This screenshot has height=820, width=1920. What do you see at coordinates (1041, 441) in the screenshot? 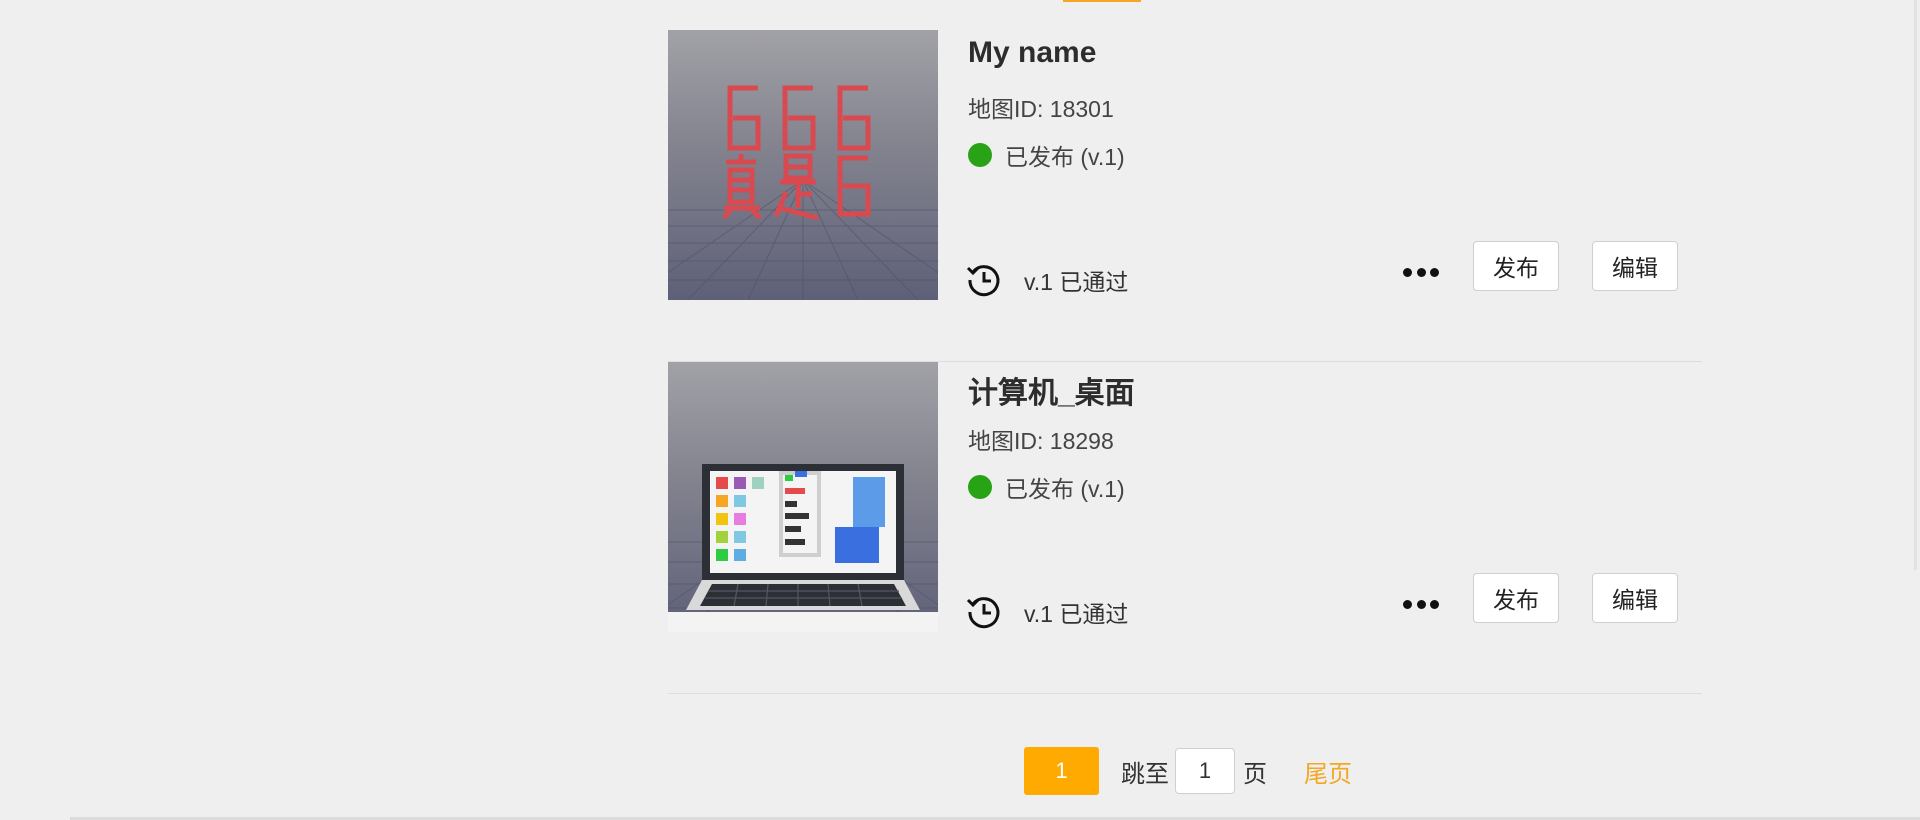
I see `map-id: 地图ID: 18298` at bounding box center [1041, 441].